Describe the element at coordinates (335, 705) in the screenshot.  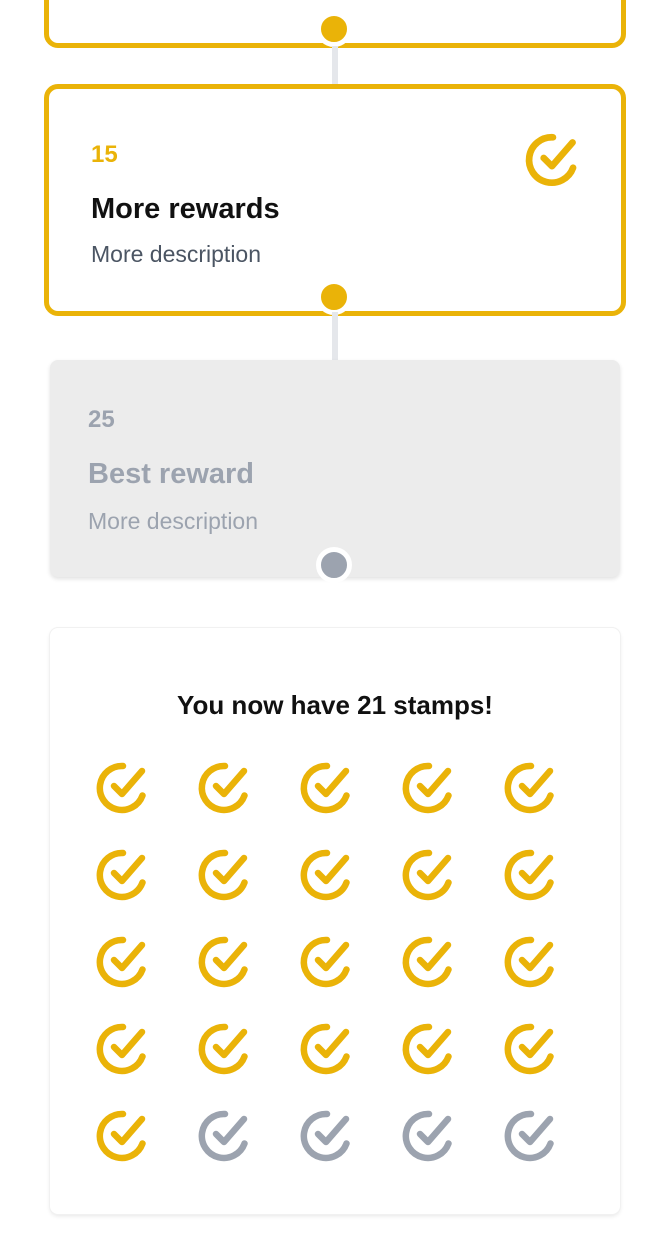
I see `stamp-count-heading: You now have 21 stamps!` at that location.